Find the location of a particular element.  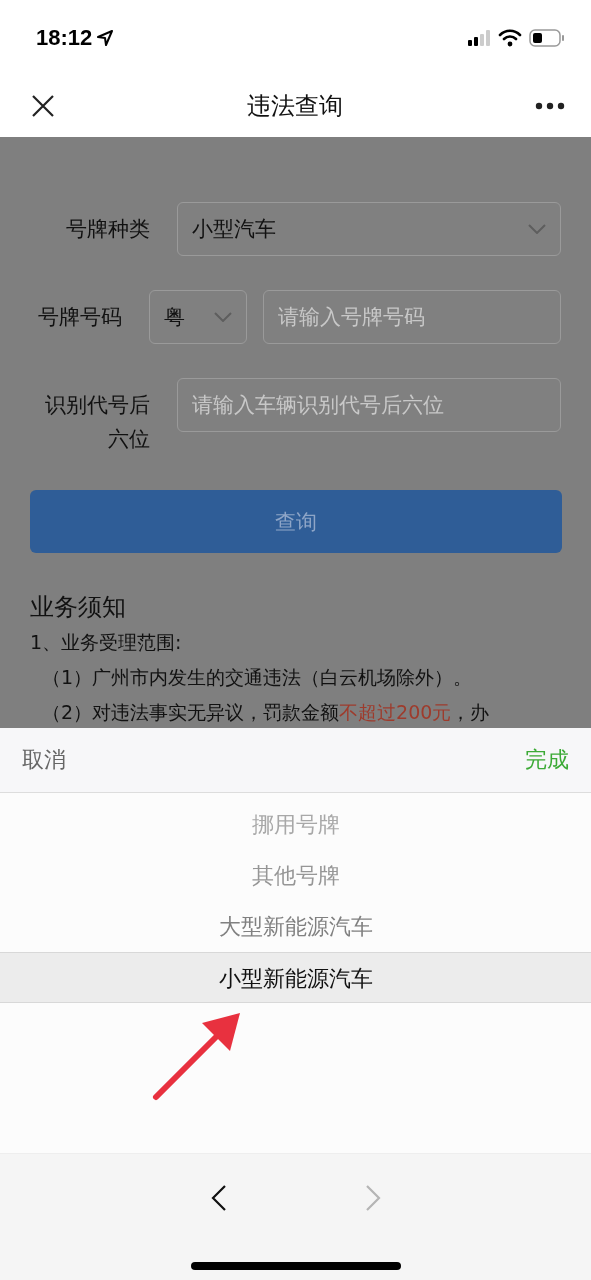

signal-icon is located at coordinates (479, 37).